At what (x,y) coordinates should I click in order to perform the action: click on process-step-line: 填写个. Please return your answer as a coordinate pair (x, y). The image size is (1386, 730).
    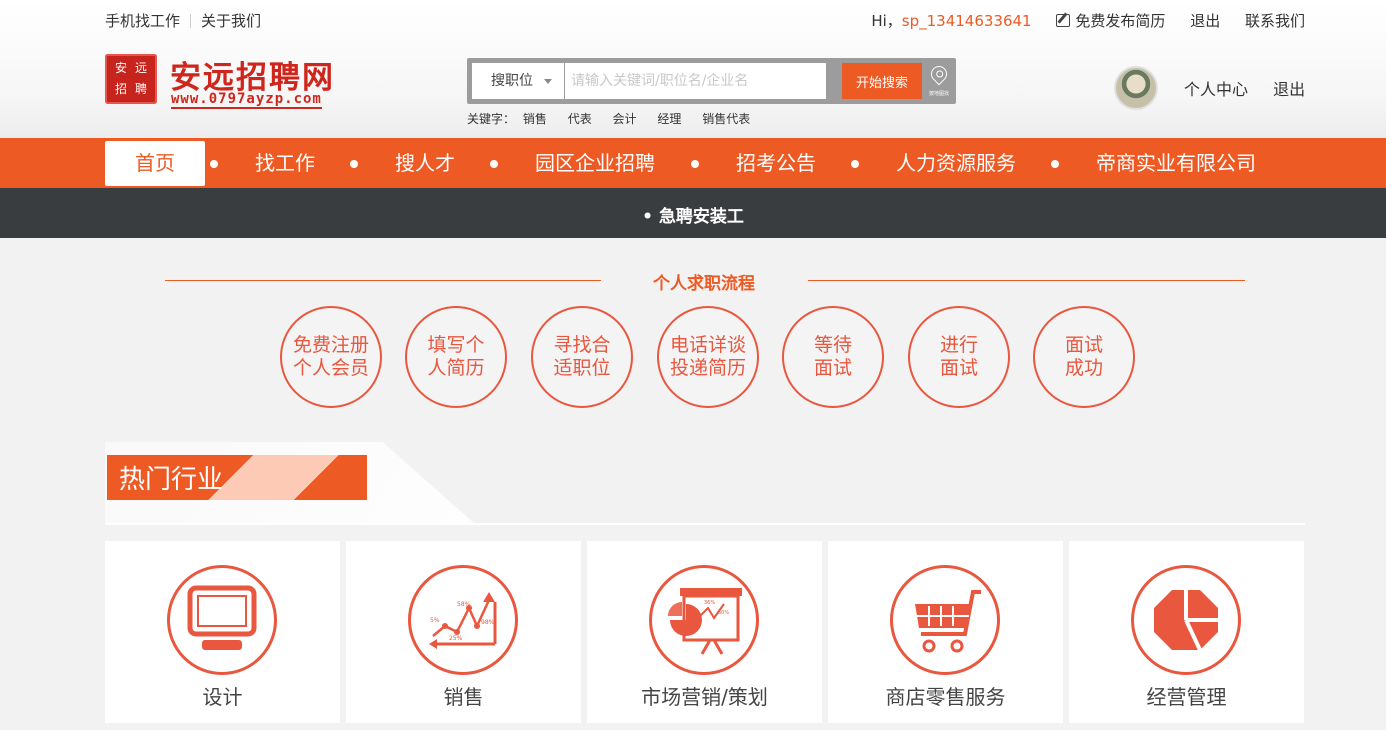
    Looking at the image, I should click on (456, 345).